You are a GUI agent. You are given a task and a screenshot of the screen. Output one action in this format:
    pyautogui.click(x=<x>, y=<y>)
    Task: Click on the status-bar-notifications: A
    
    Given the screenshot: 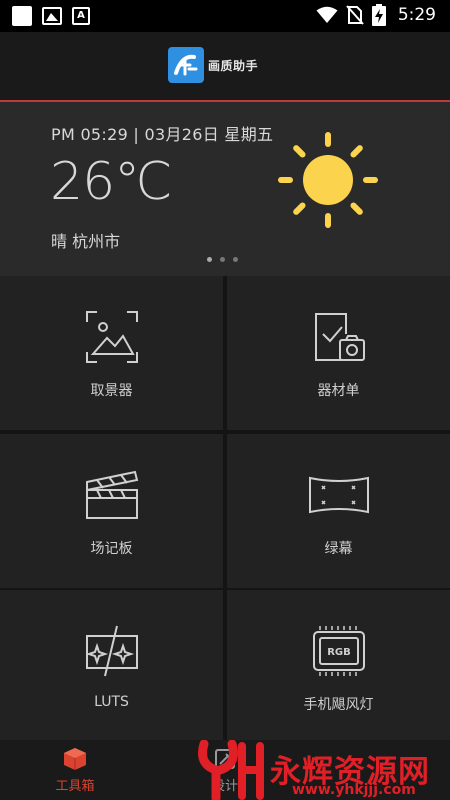 What is the action you would take?
    pyautogui.click(x=51, y=16)
    